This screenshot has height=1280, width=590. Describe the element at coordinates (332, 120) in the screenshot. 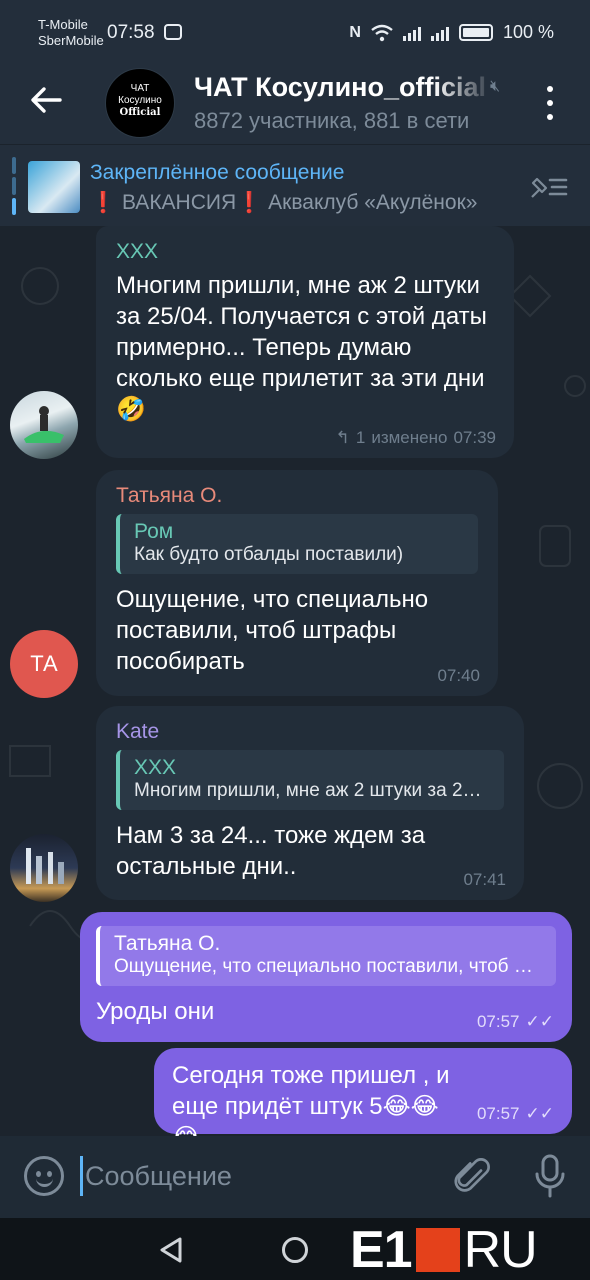

I see `chat-member-count: 8872 участника, 881 в сети` at that location.